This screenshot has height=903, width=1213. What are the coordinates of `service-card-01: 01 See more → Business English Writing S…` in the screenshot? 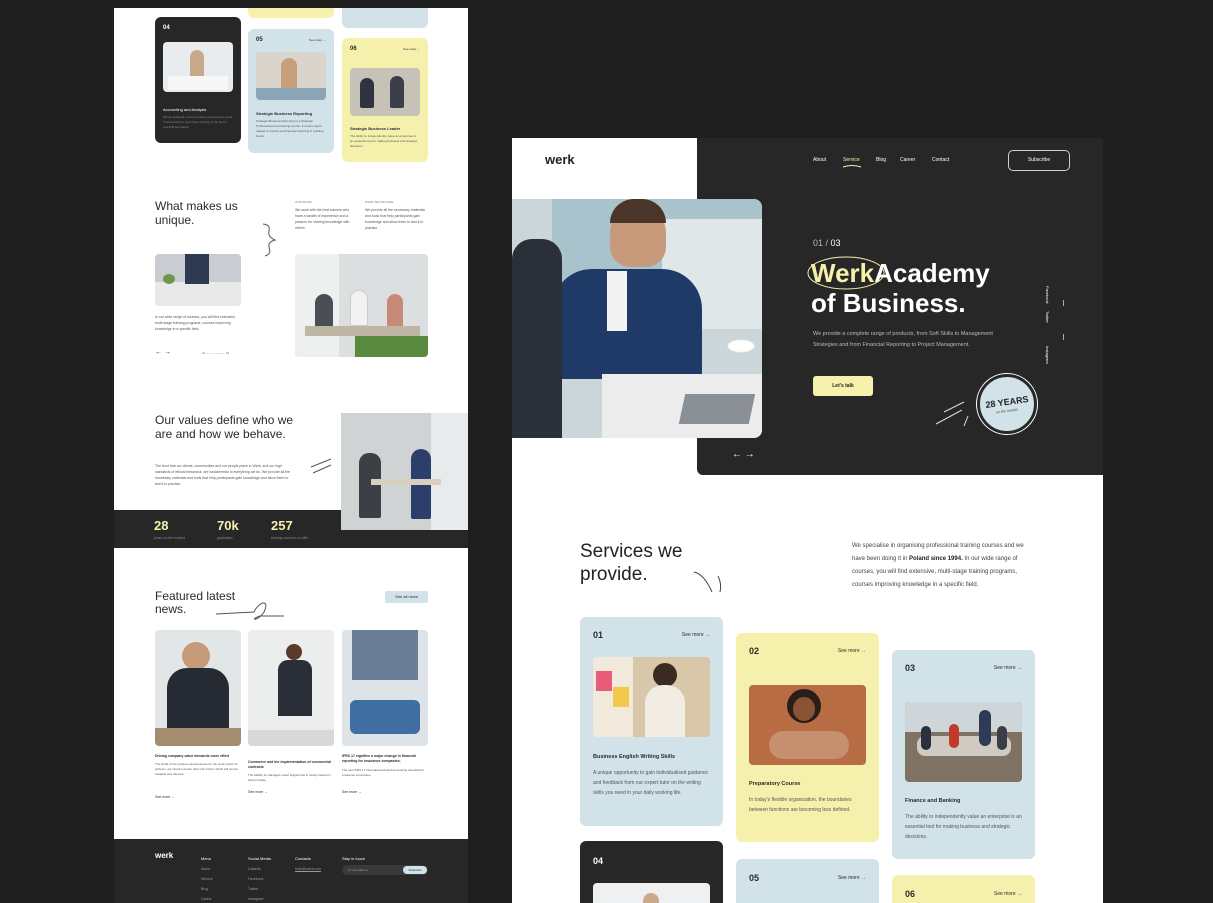 It's located at (651, 721).